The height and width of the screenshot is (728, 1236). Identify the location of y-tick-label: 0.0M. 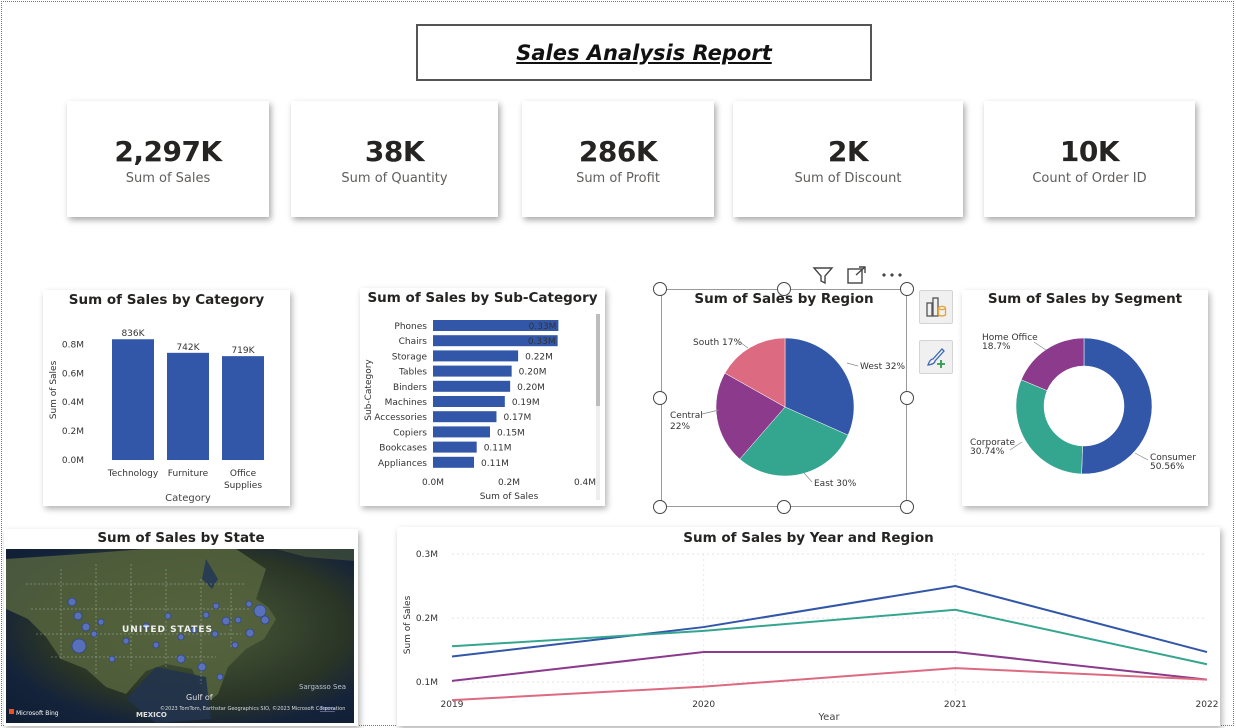
(73, 461).